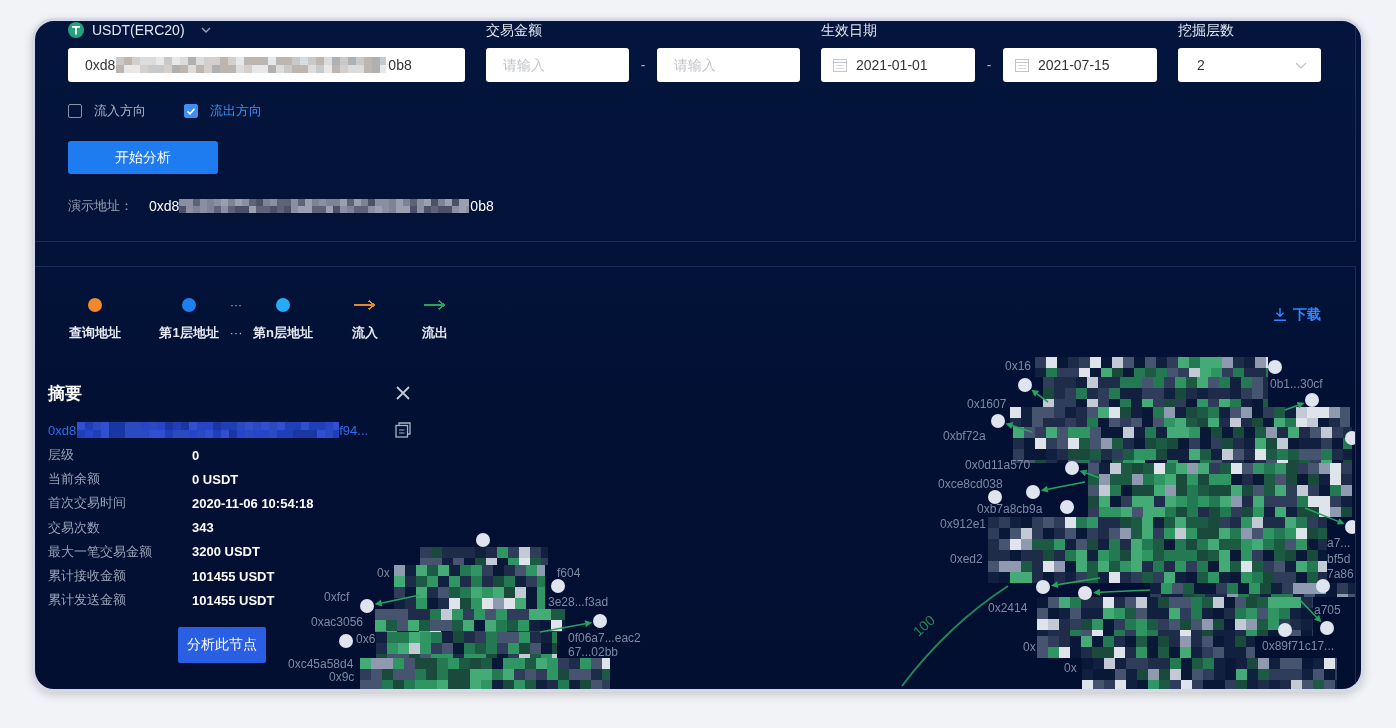  I want to click on legend-label: 流出, so click(435, 333).